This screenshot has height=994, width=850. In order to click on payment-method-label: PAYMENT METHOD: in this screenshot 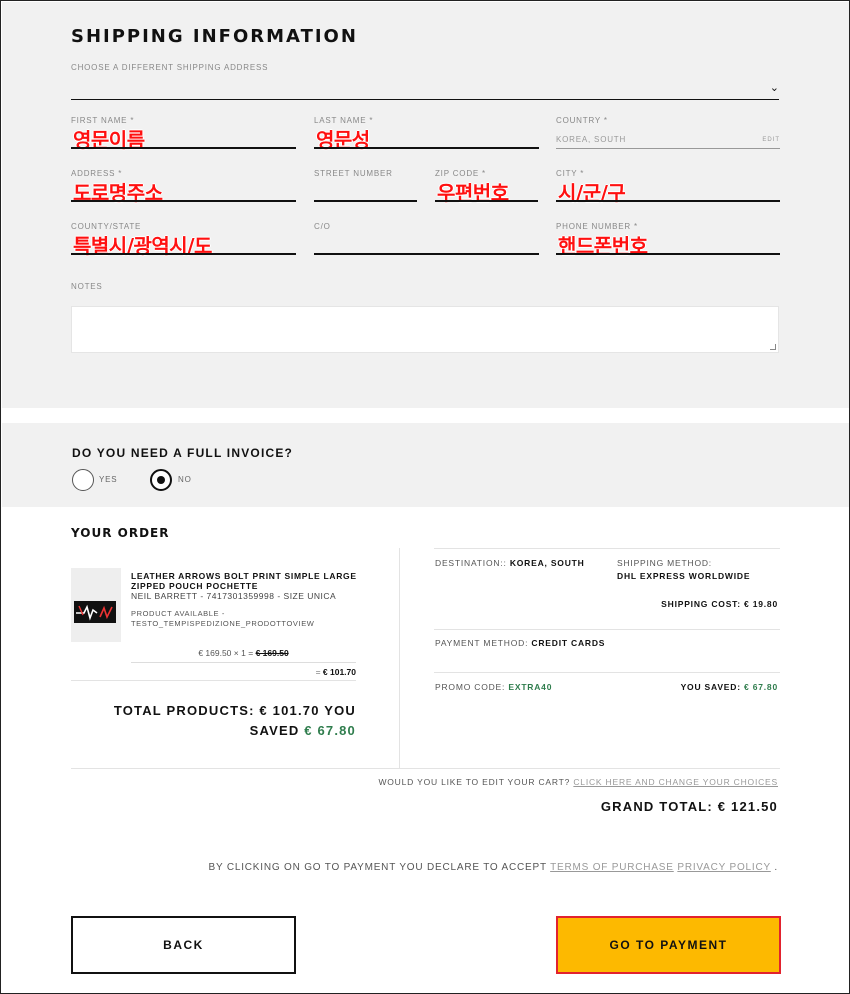, I will do `click(482, 643)`.